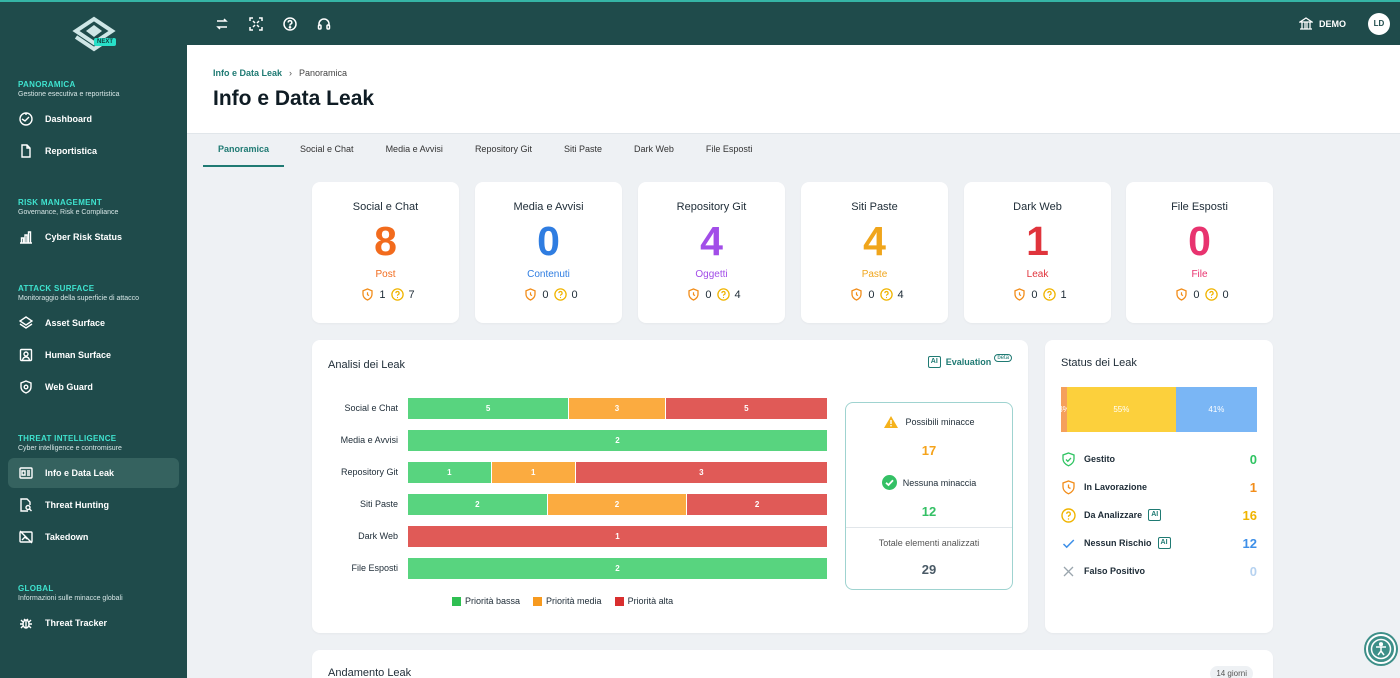  What do you see at coordinates (93, 473) in the screenshot?
I see `sidebar-item-info-e-data-leak: Info e Data Leak` at bounding box center [93, 473].